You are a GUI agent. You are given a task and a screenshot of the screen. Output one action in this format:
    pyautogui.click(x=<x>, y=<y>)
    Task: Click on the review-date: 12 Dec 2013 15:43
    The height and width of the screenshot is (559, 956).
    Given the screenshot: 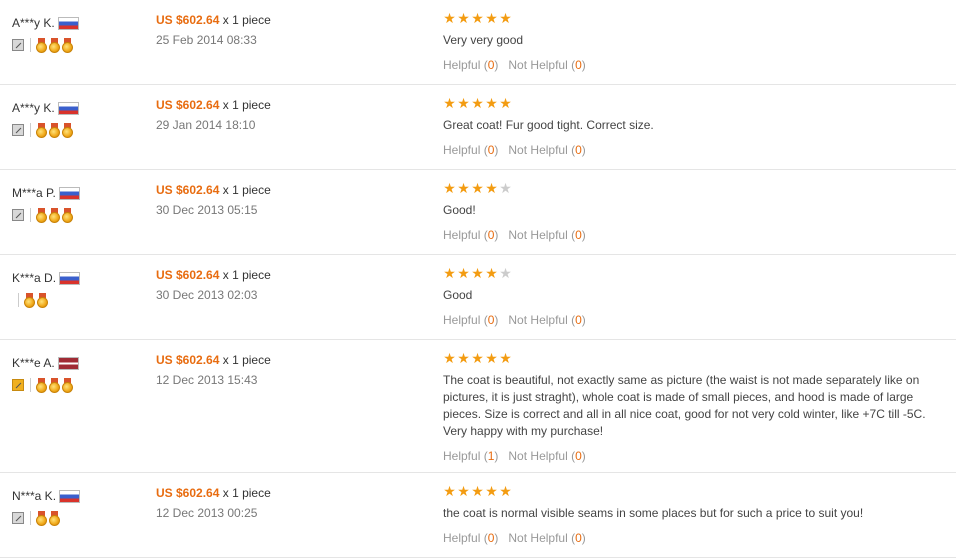 What is the action you would take?
    pyautogui.click(x=207, y=380)
    